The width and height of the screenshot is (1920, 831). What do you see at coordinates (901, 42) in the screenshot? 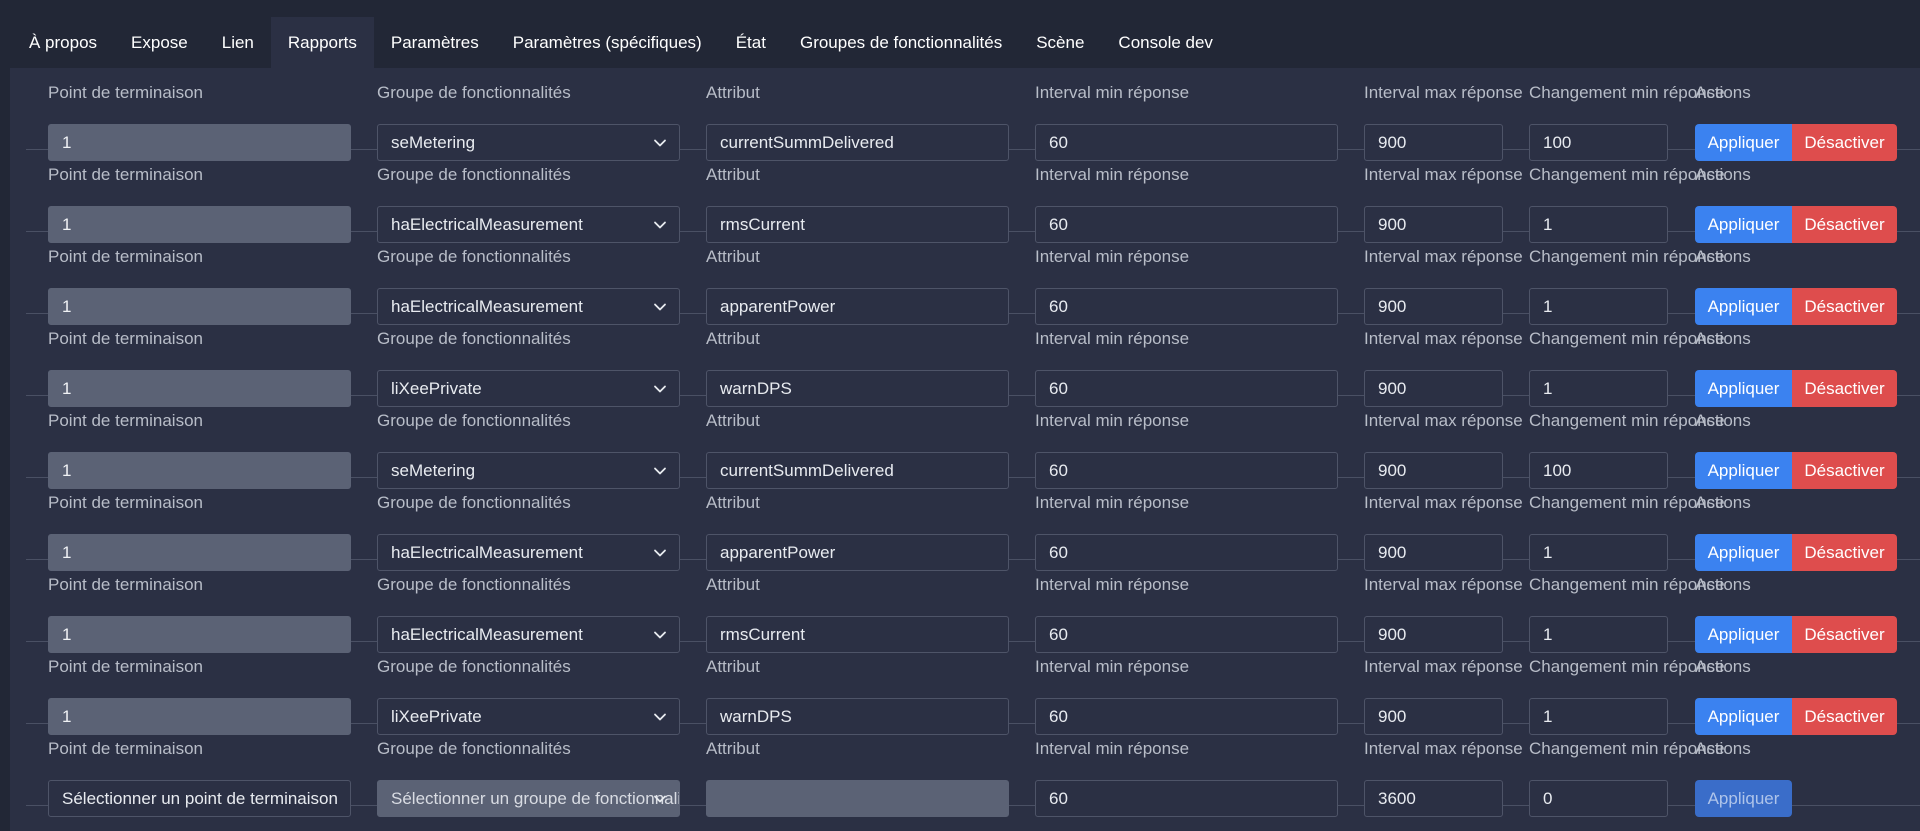
I see `tab-groupes-de-fonctionnalites: Groupes de fonctionnalités` at bounding box center [901, 42].